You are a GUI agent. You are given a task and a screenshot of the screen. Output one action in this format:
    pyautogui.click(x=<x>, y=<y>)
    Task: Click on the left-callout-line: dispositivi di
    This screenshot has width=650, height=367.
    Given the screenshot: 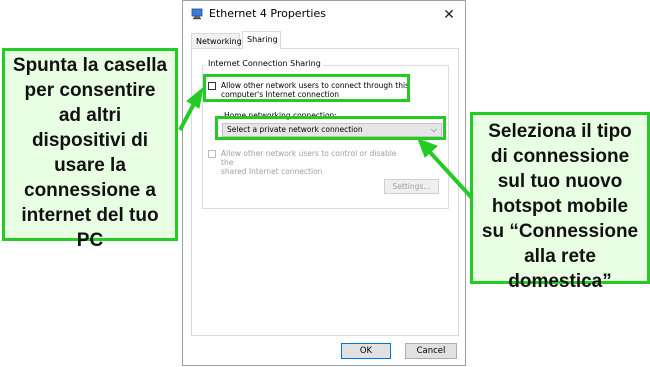 What is the action you would take?
    pyautogui.click(x=90, y=140)
    